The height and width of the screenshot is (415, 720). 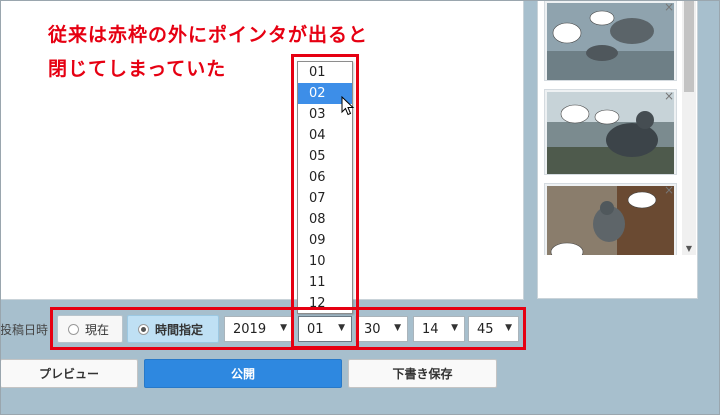 What do you see at coordinates (422, 373) in the screenshot?
I see `save-draft-button: 下書き保存` at bounding box center [422, 373].